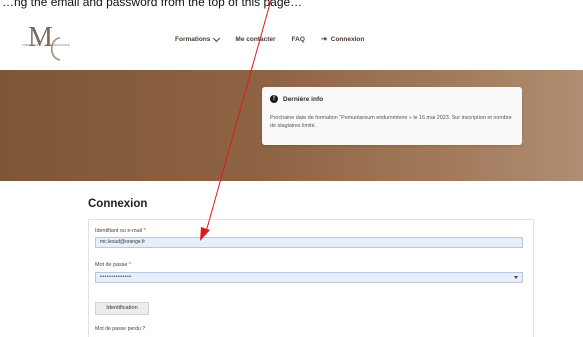  Describe the element at coordinates (116, 277) in the screenshot. I see `password-value: ••••••••••••••` at that location.